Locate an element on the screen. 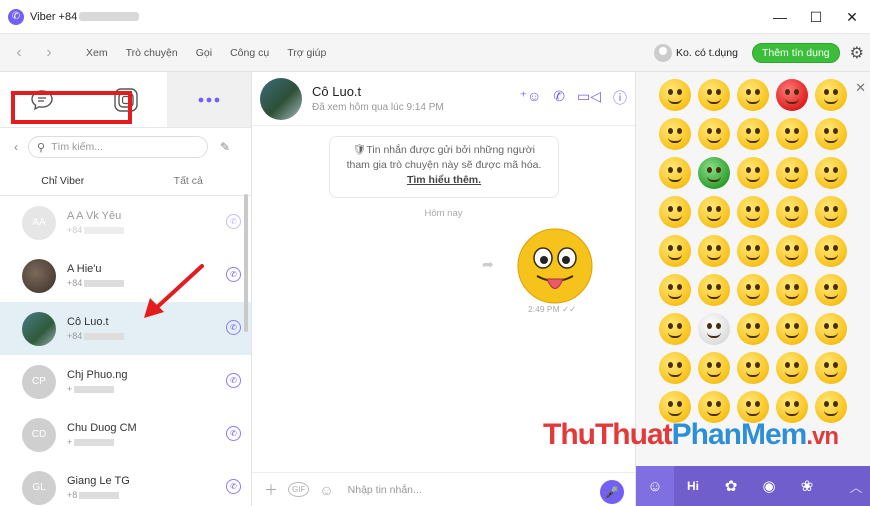 This screenshot has height=506, width=870. contact-row: CD Chu Duog CM + ✆ is located at coordinates (125, 434).